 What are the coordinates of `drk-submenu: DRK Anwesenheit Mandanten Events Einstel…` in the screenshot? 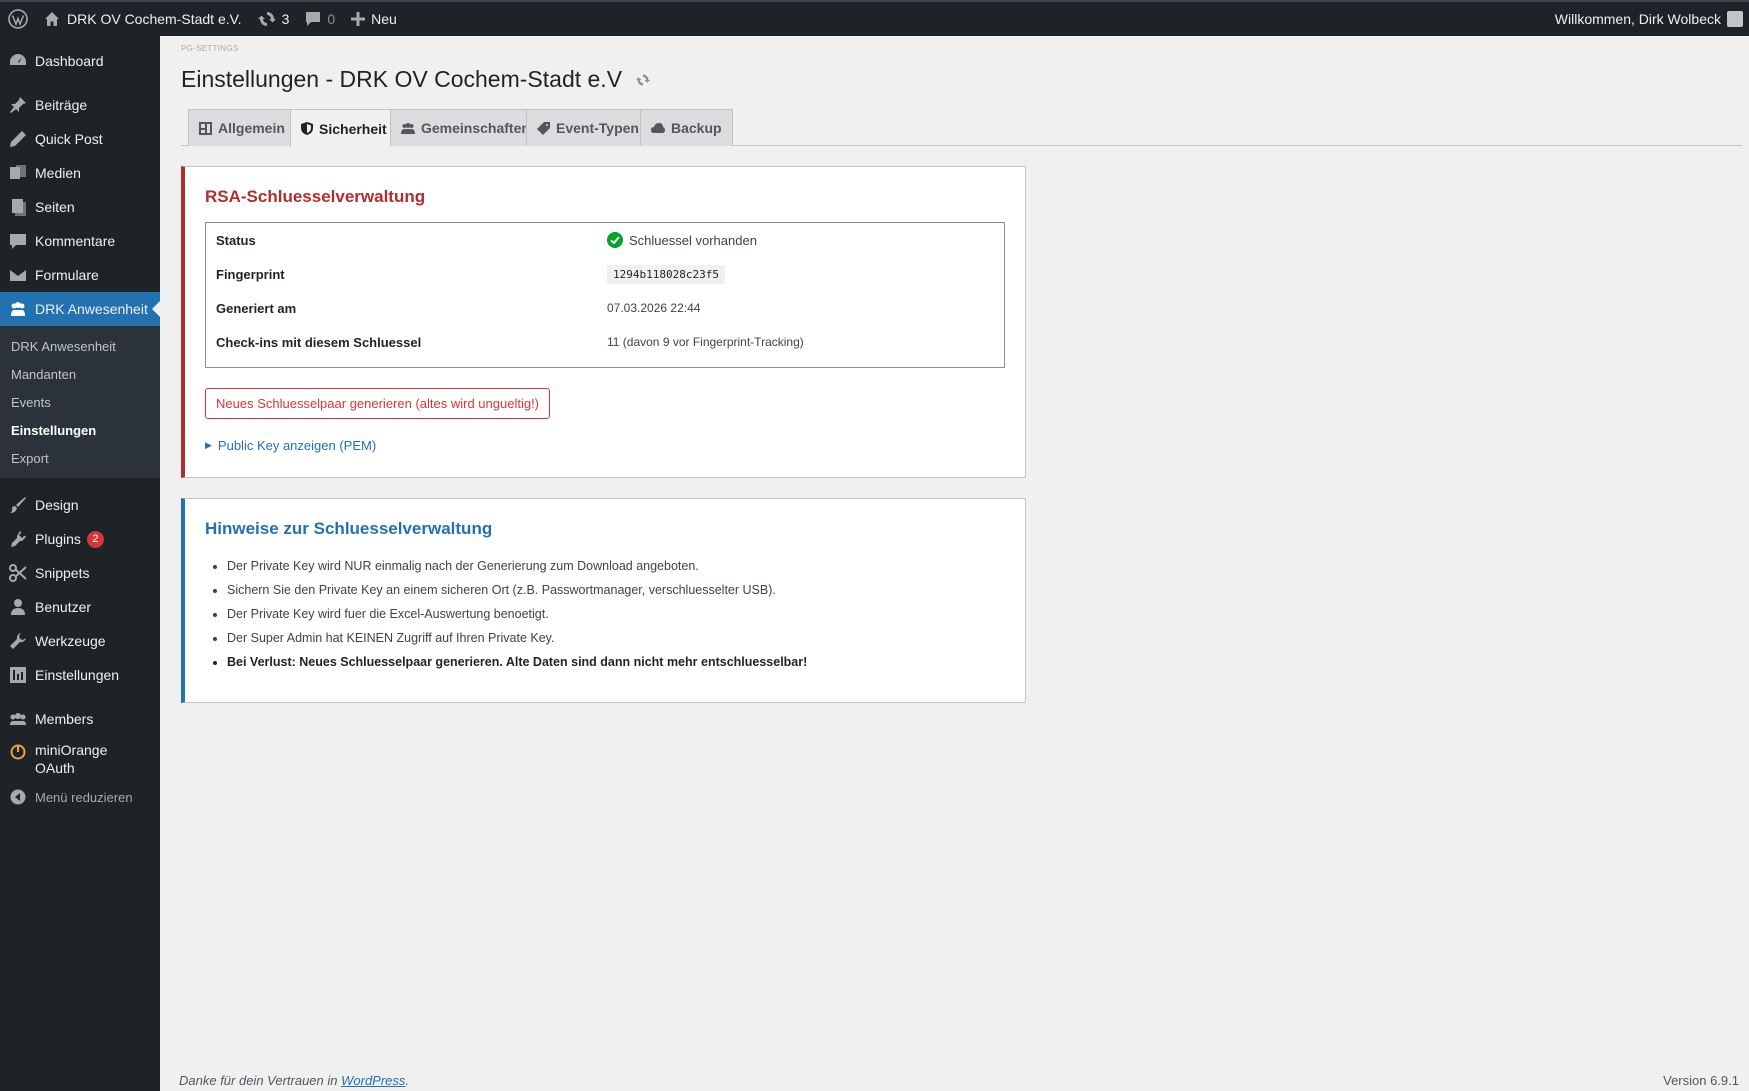 It's located at (80, 402).